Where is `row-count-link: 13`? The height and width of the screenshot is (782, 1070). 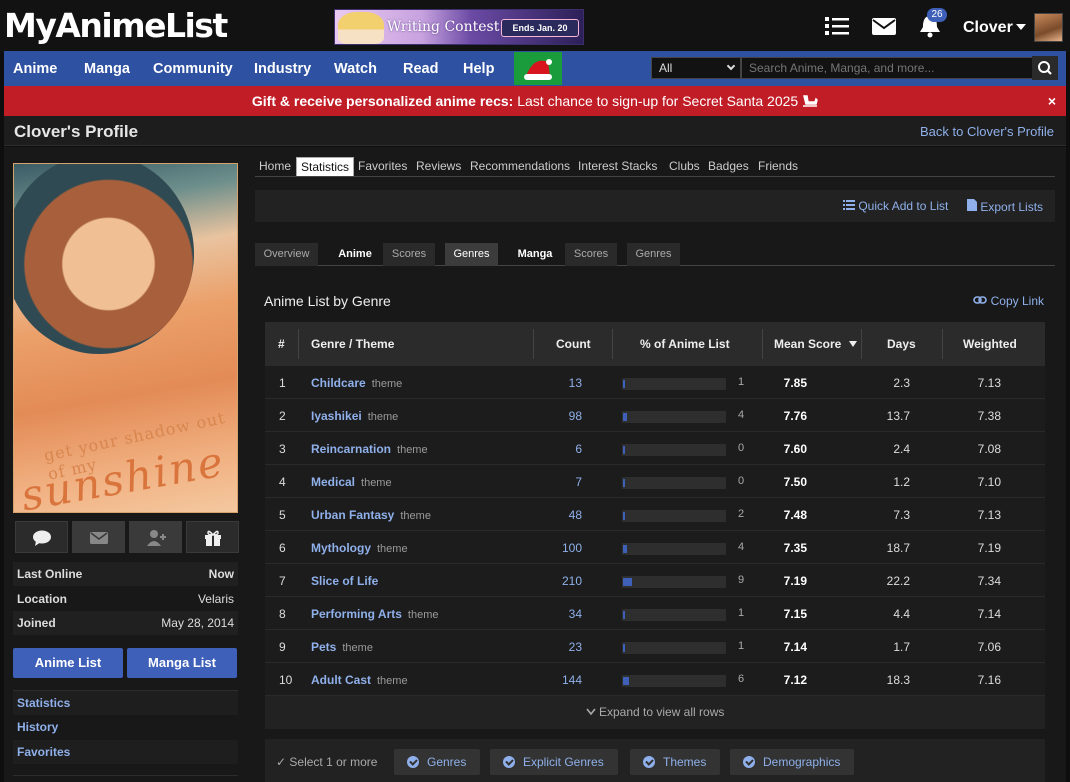
row-count-link: 13 is located at coordinates (575, 383).